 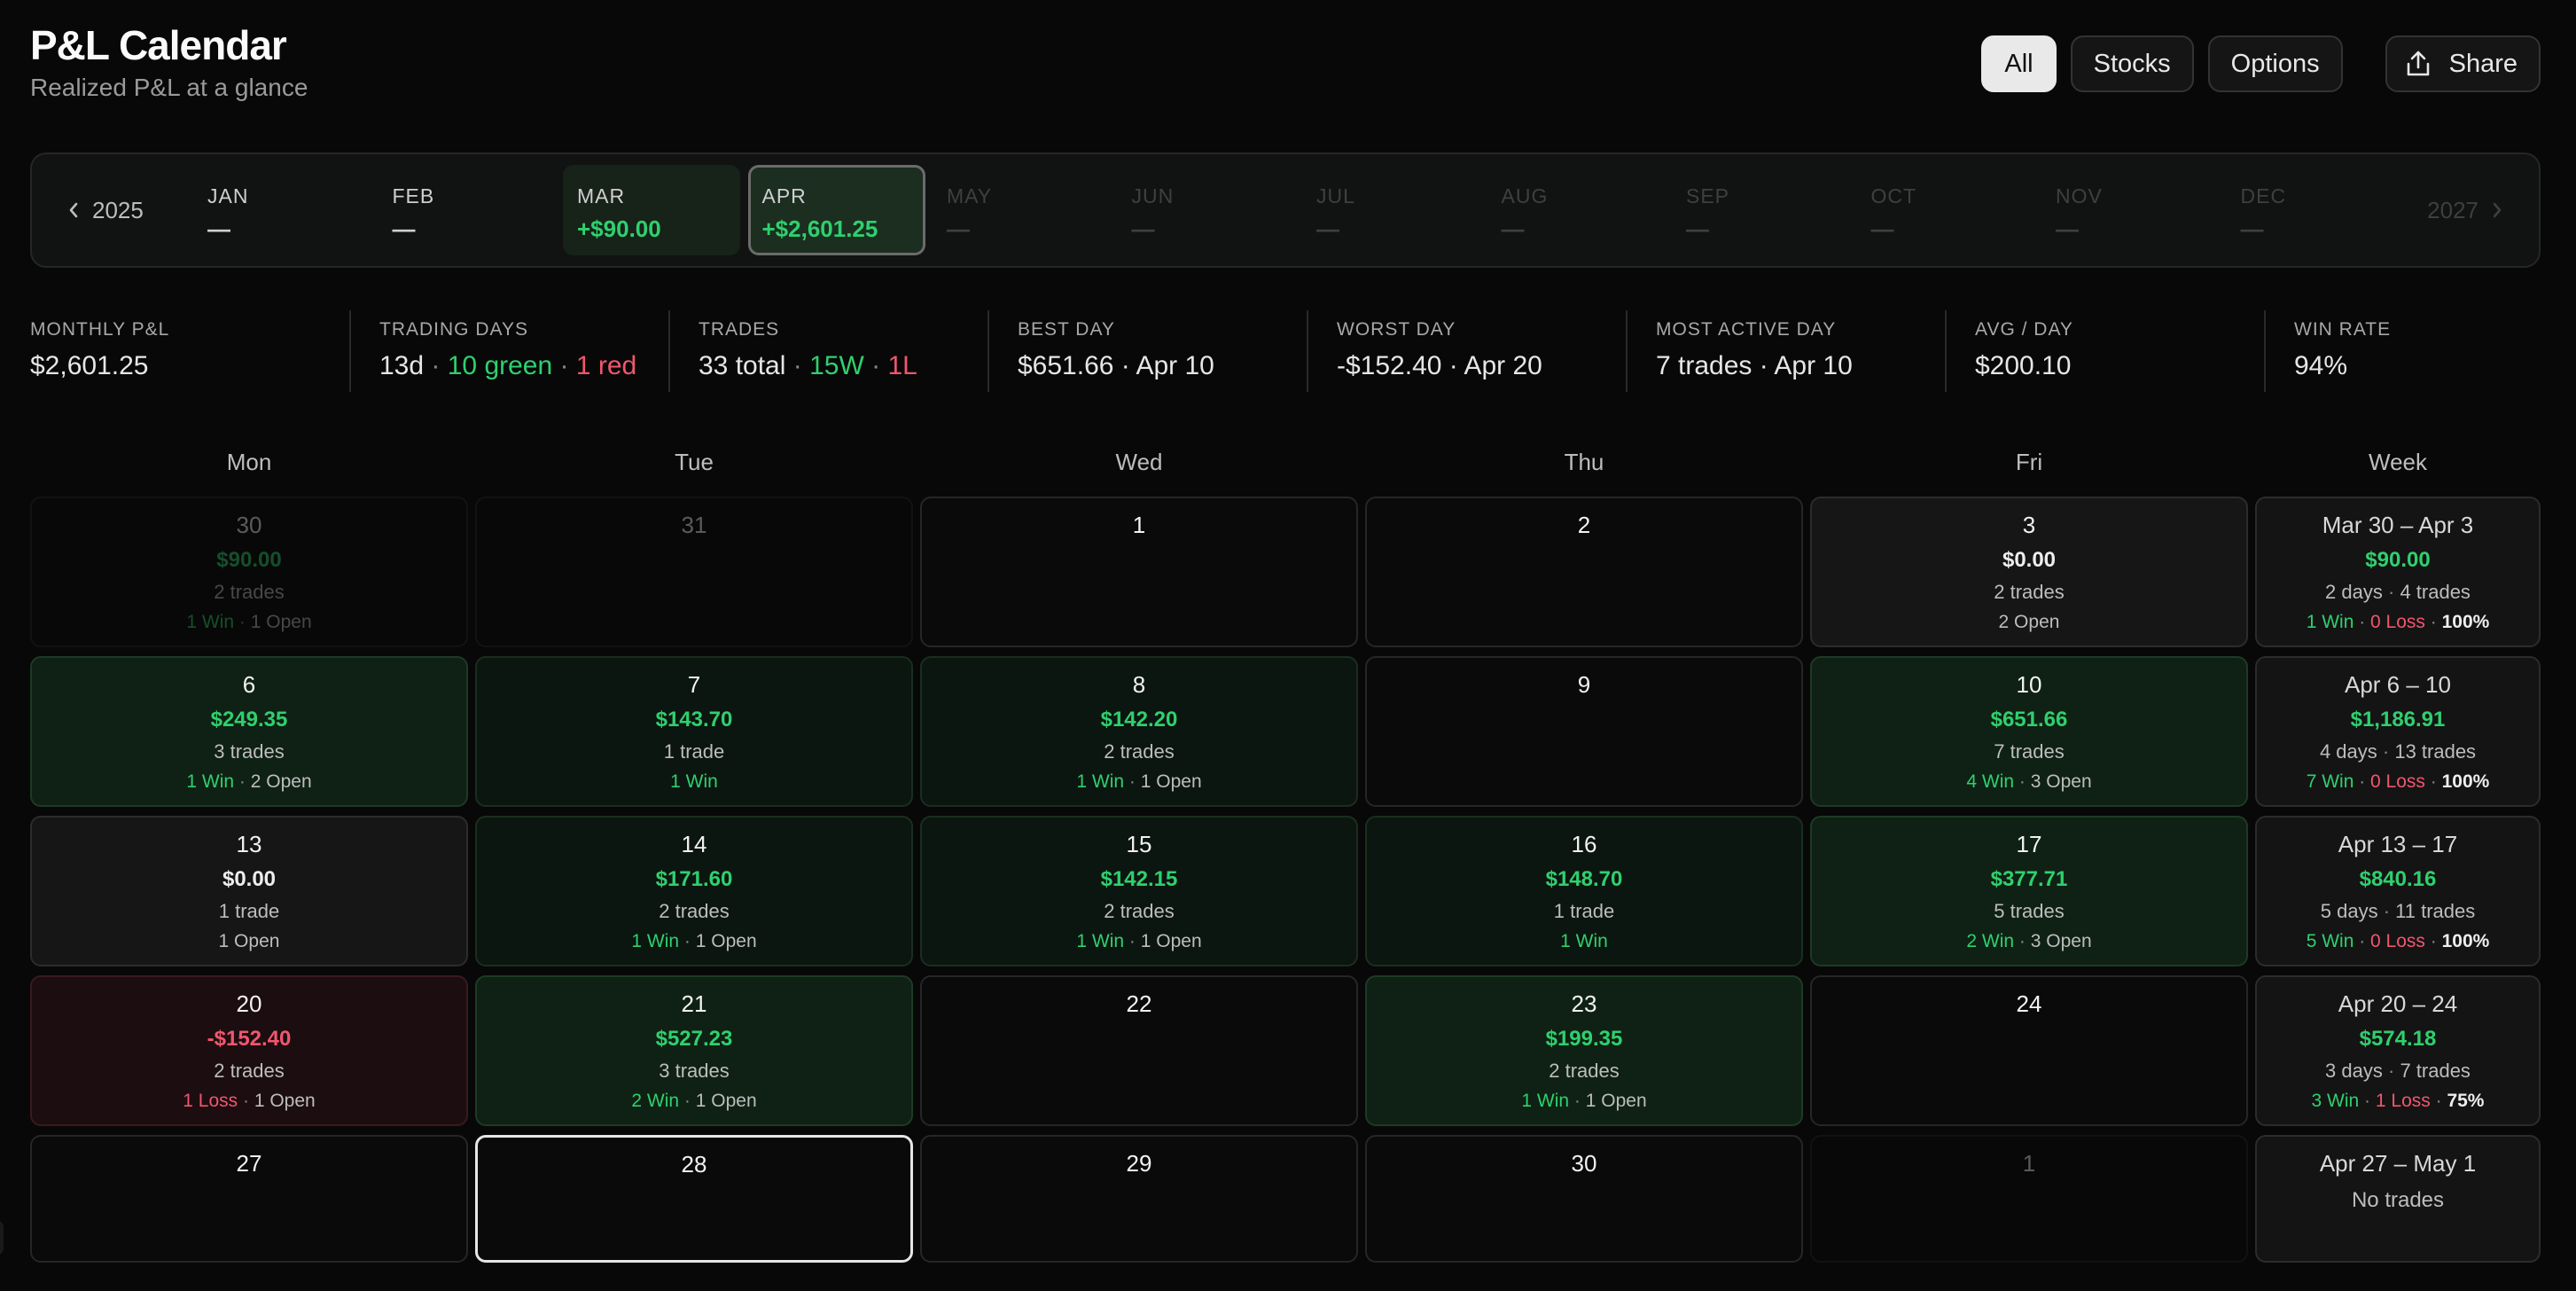 I want to click on day-cell: 16 $148.70 1 trade 1 Win, so click(x=1584, y=891).